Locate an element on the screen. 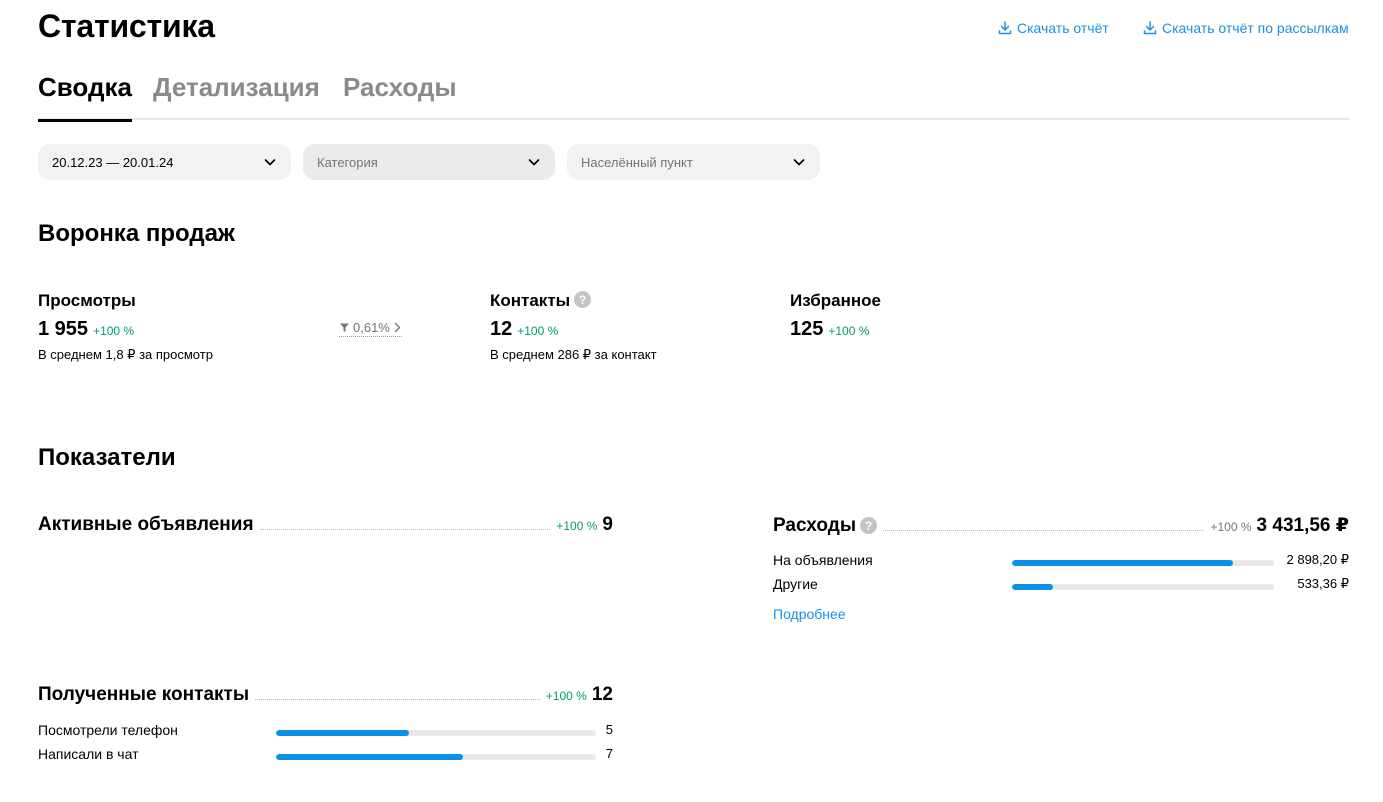 The height and width of the screenshot is (802, 1383). views-delta: +100 % is located at coordinates (114, 331).